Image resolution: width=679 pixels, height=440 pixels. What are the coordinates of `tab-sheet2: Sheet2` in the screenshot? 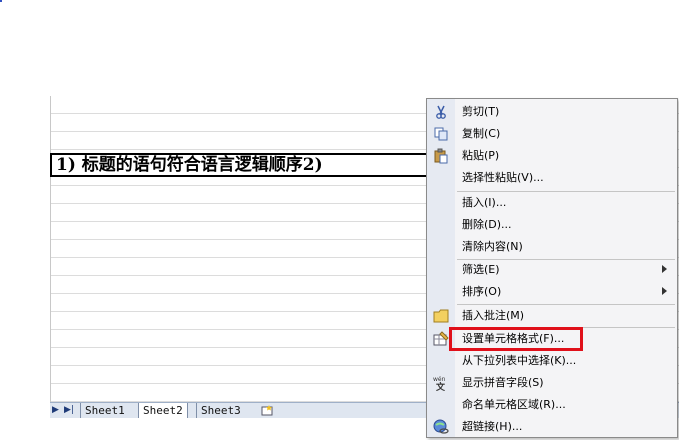 It's located at (163, 411).